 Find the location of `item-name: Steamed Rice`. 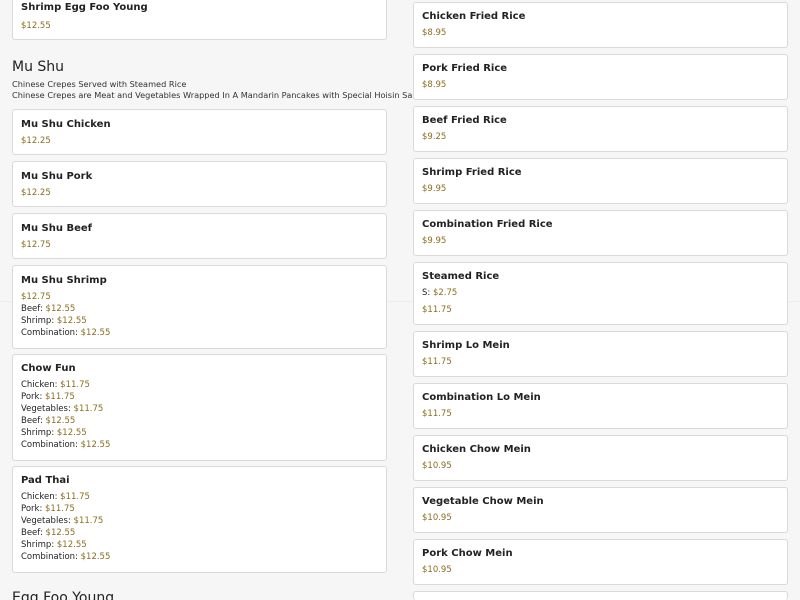

item-name: Steamed Rice is located at coordinates (461, 276).